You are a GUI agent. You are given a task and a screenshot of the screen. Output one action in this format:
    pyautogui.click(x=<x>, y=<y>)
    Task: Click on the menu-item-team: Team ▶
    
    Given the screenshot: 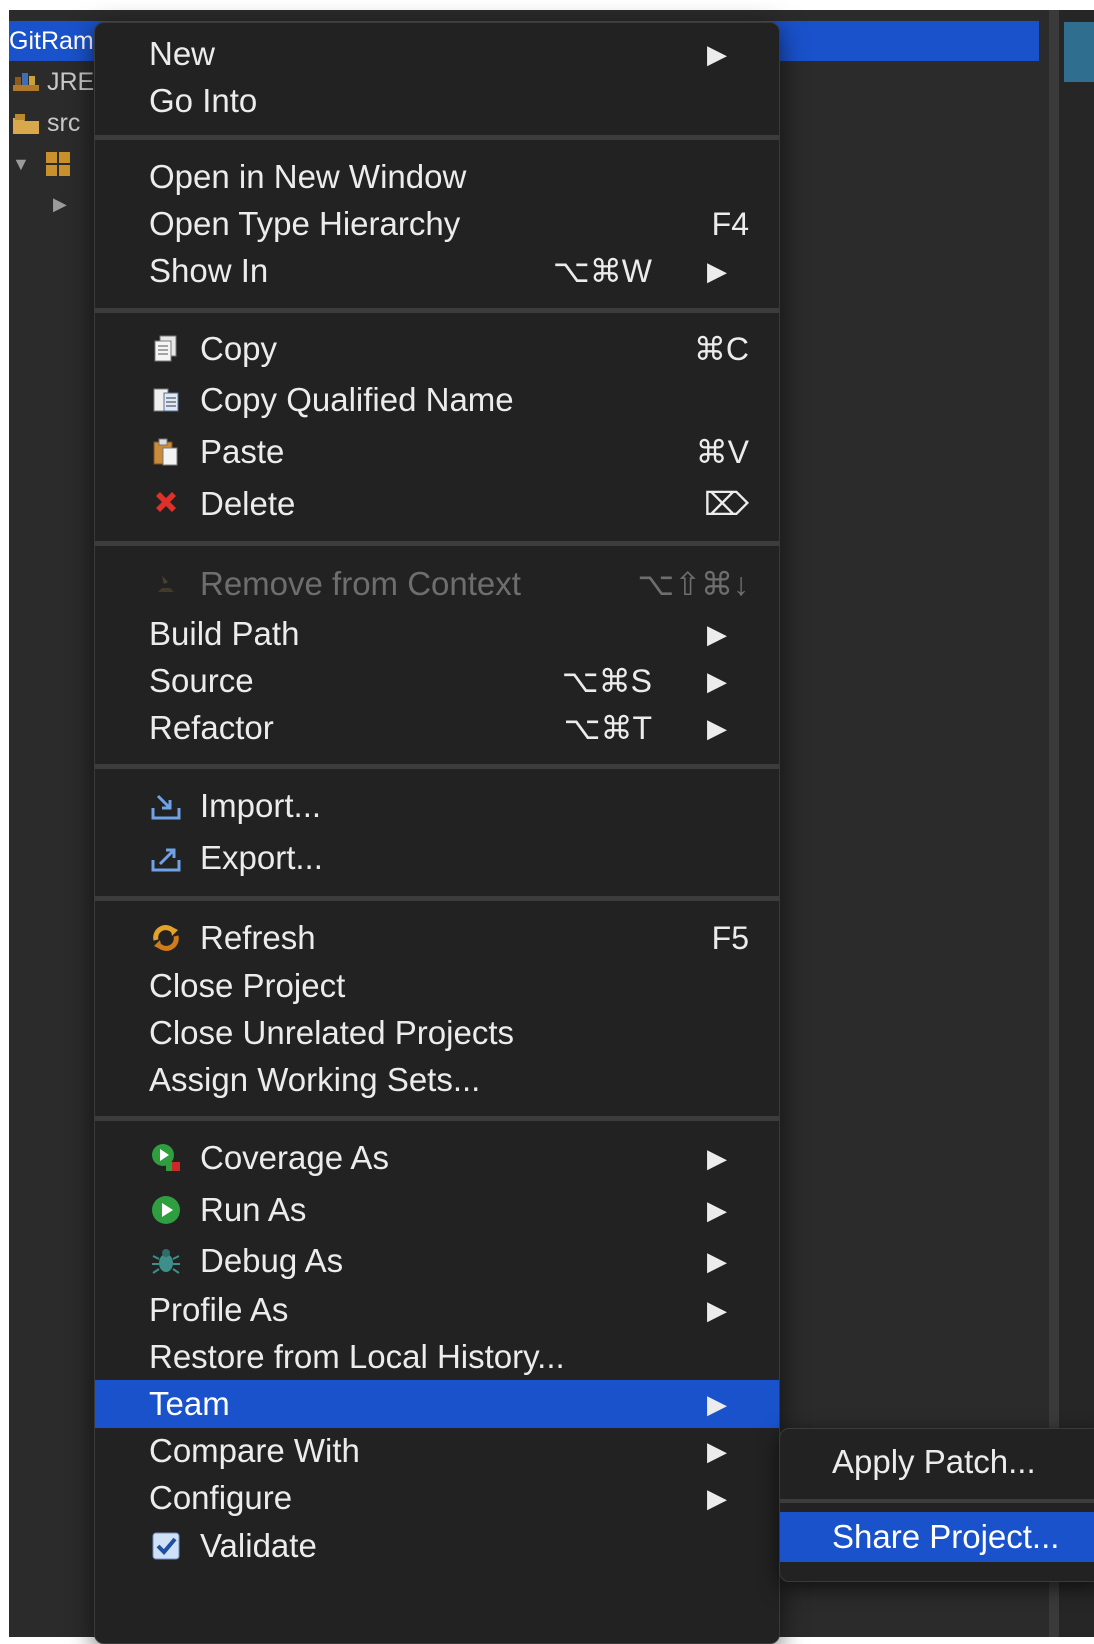 What is the action you would take?
    pyautogui.click(x=437, y=1404)
    